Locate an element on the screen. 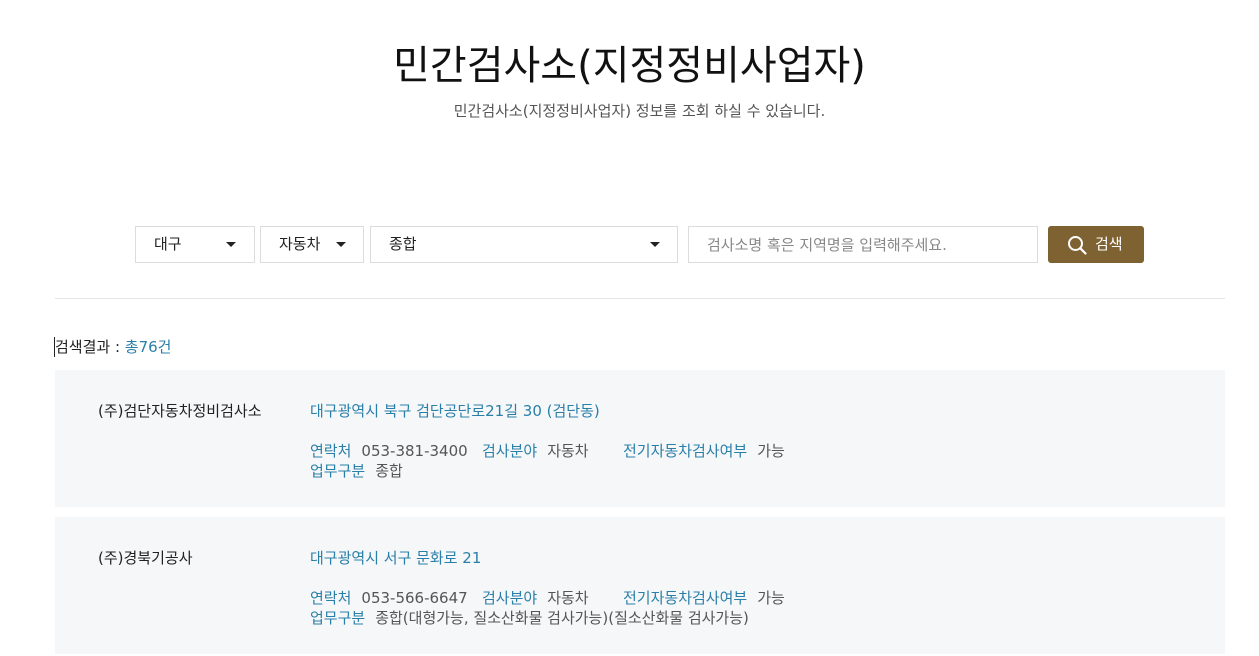 The height and width of the screenshot is (656, 1259). region-select-value: 대구 is located at coordinates (168, 244).